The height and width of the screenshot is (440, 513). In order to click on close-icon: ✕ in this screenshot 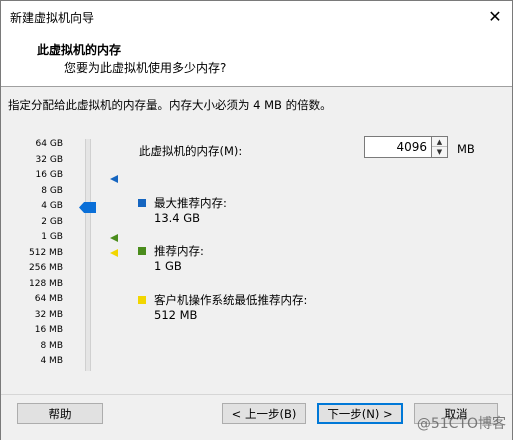, I will do `click(495, 16)`.